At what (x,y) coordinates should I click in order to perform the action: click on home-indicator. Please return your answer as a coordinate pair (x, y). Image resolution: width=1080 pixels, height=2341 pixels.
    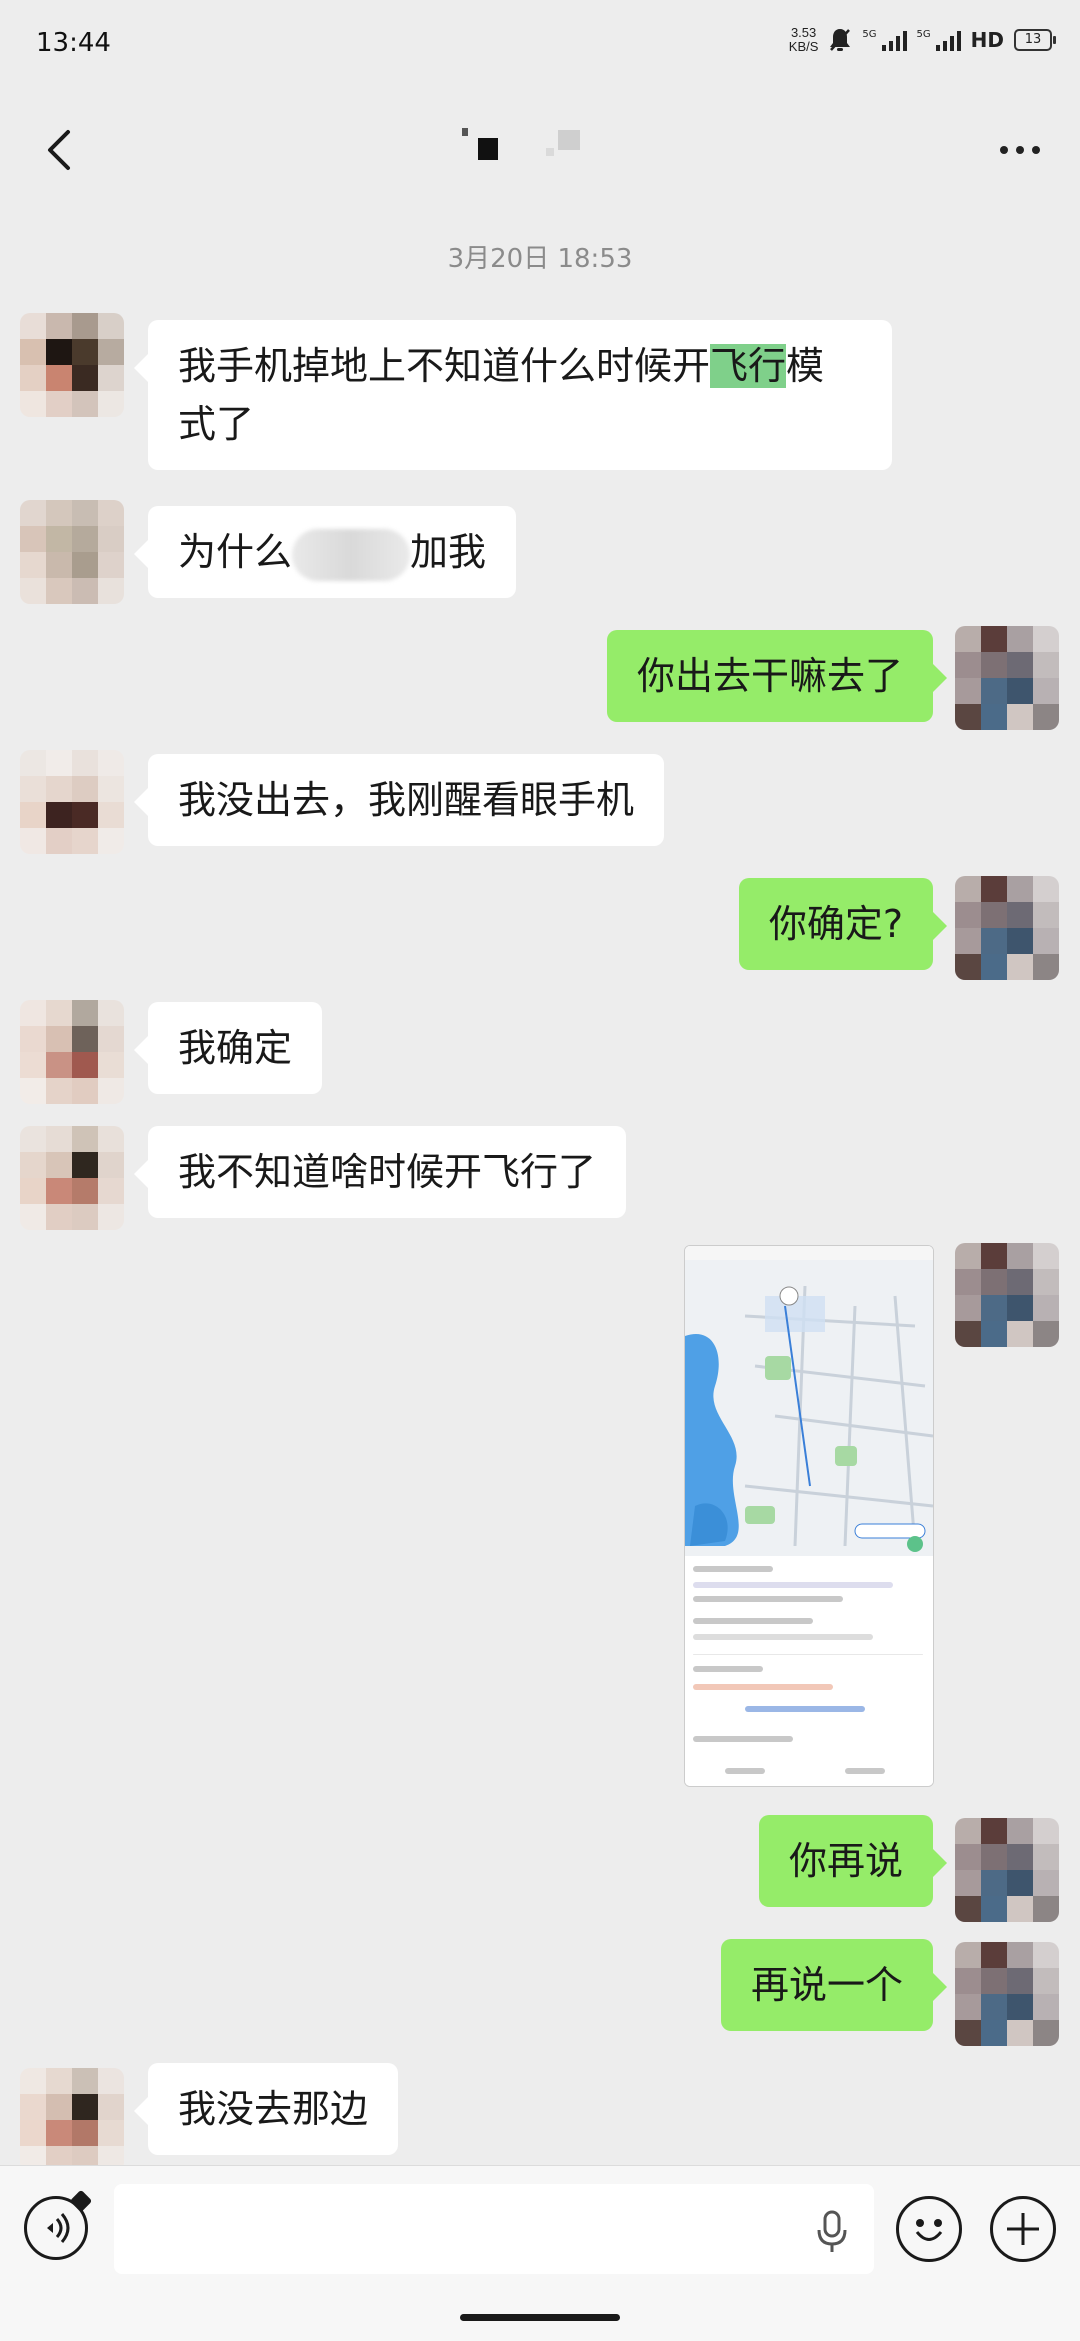
    Looking at the image, I should click on (540, 2317).